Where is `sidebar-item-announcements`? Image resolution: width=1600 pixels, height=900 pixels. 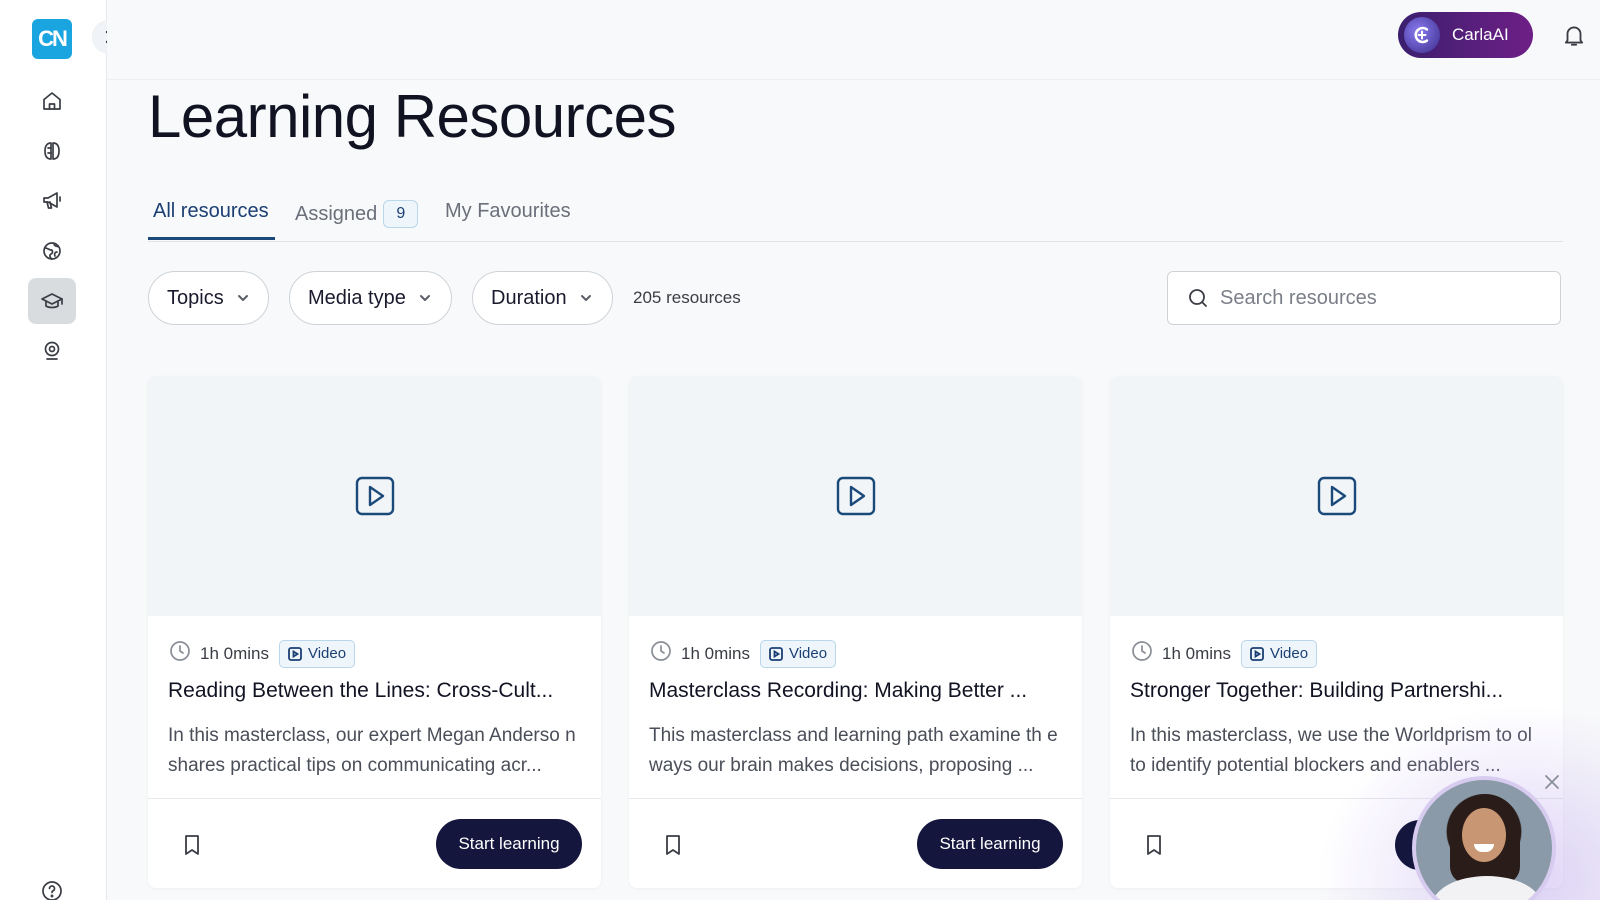
sidebar-item-announcements is located at coordinates (52, 201).